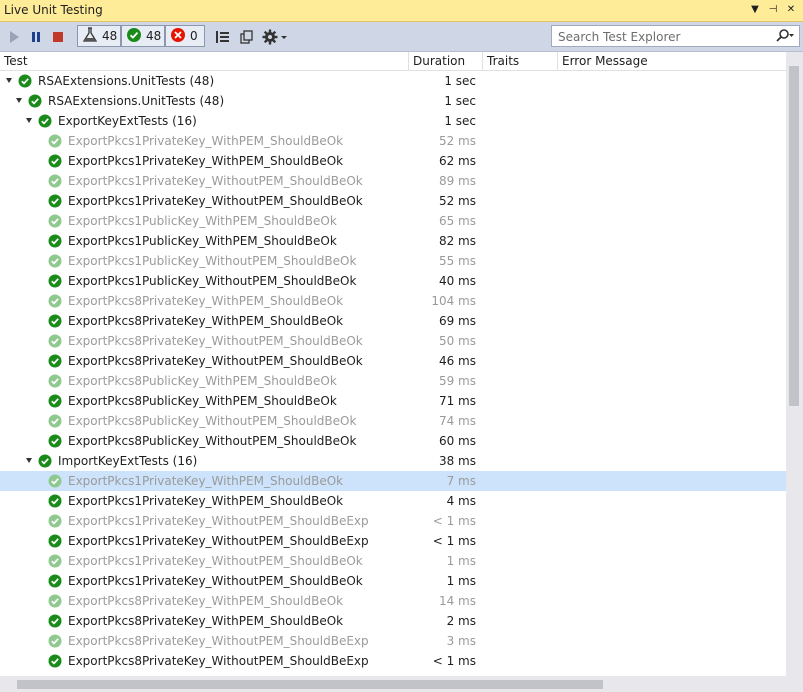  I want to click on passed-tests-counter: 48, so click(143, 36).